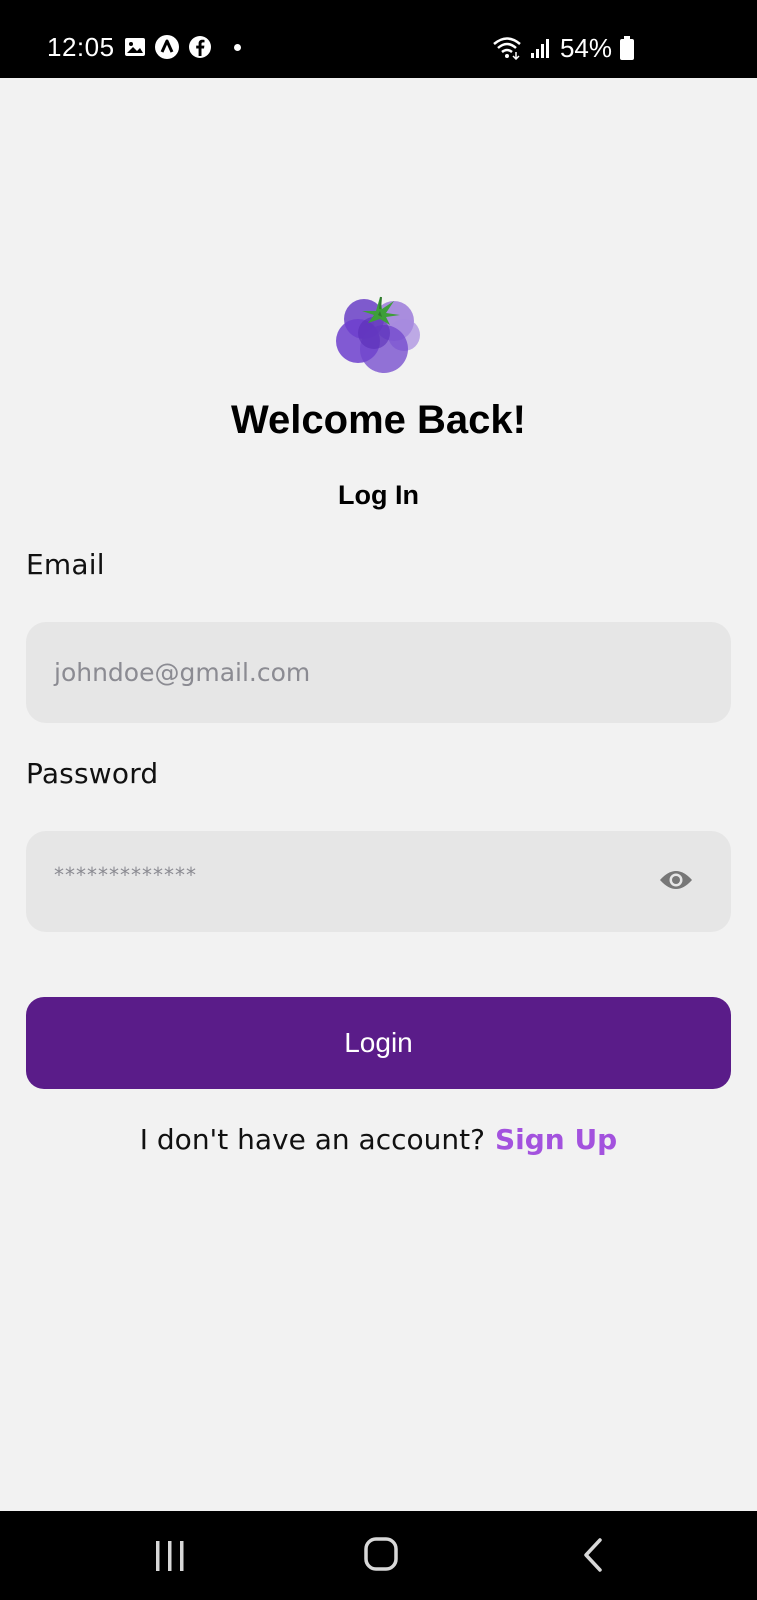  What do you see at coordinates (627, 48) in the screenshot?
I see `battery-icon` at bounding box center [627, 48].